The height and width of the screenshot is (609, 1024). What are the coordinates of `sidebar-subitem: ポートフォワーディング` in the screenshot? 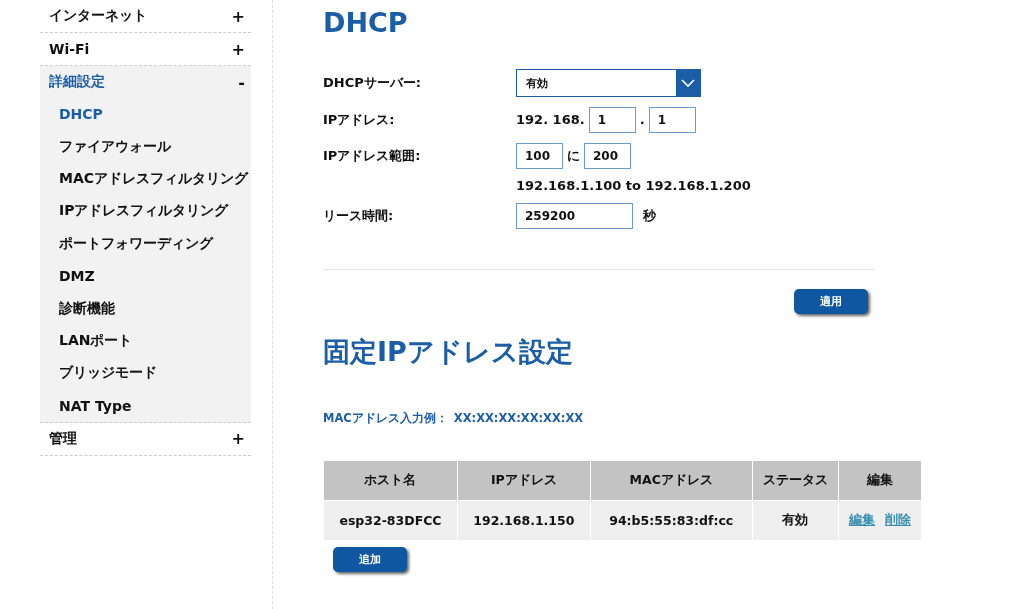 It's located at (136, 243).